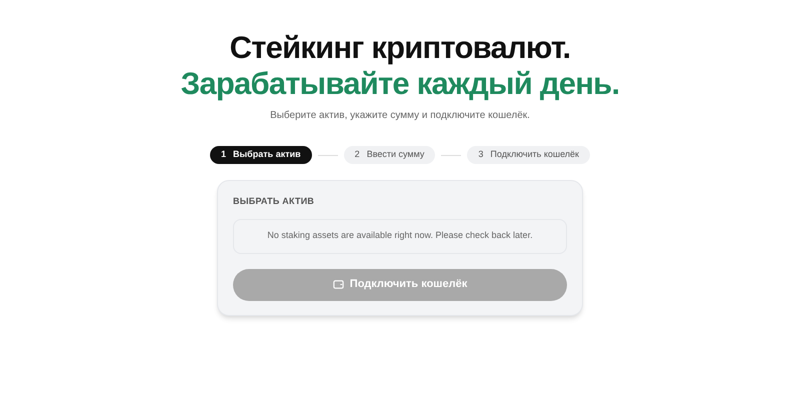  I want to click on wallet-icon, so click(338, 284).